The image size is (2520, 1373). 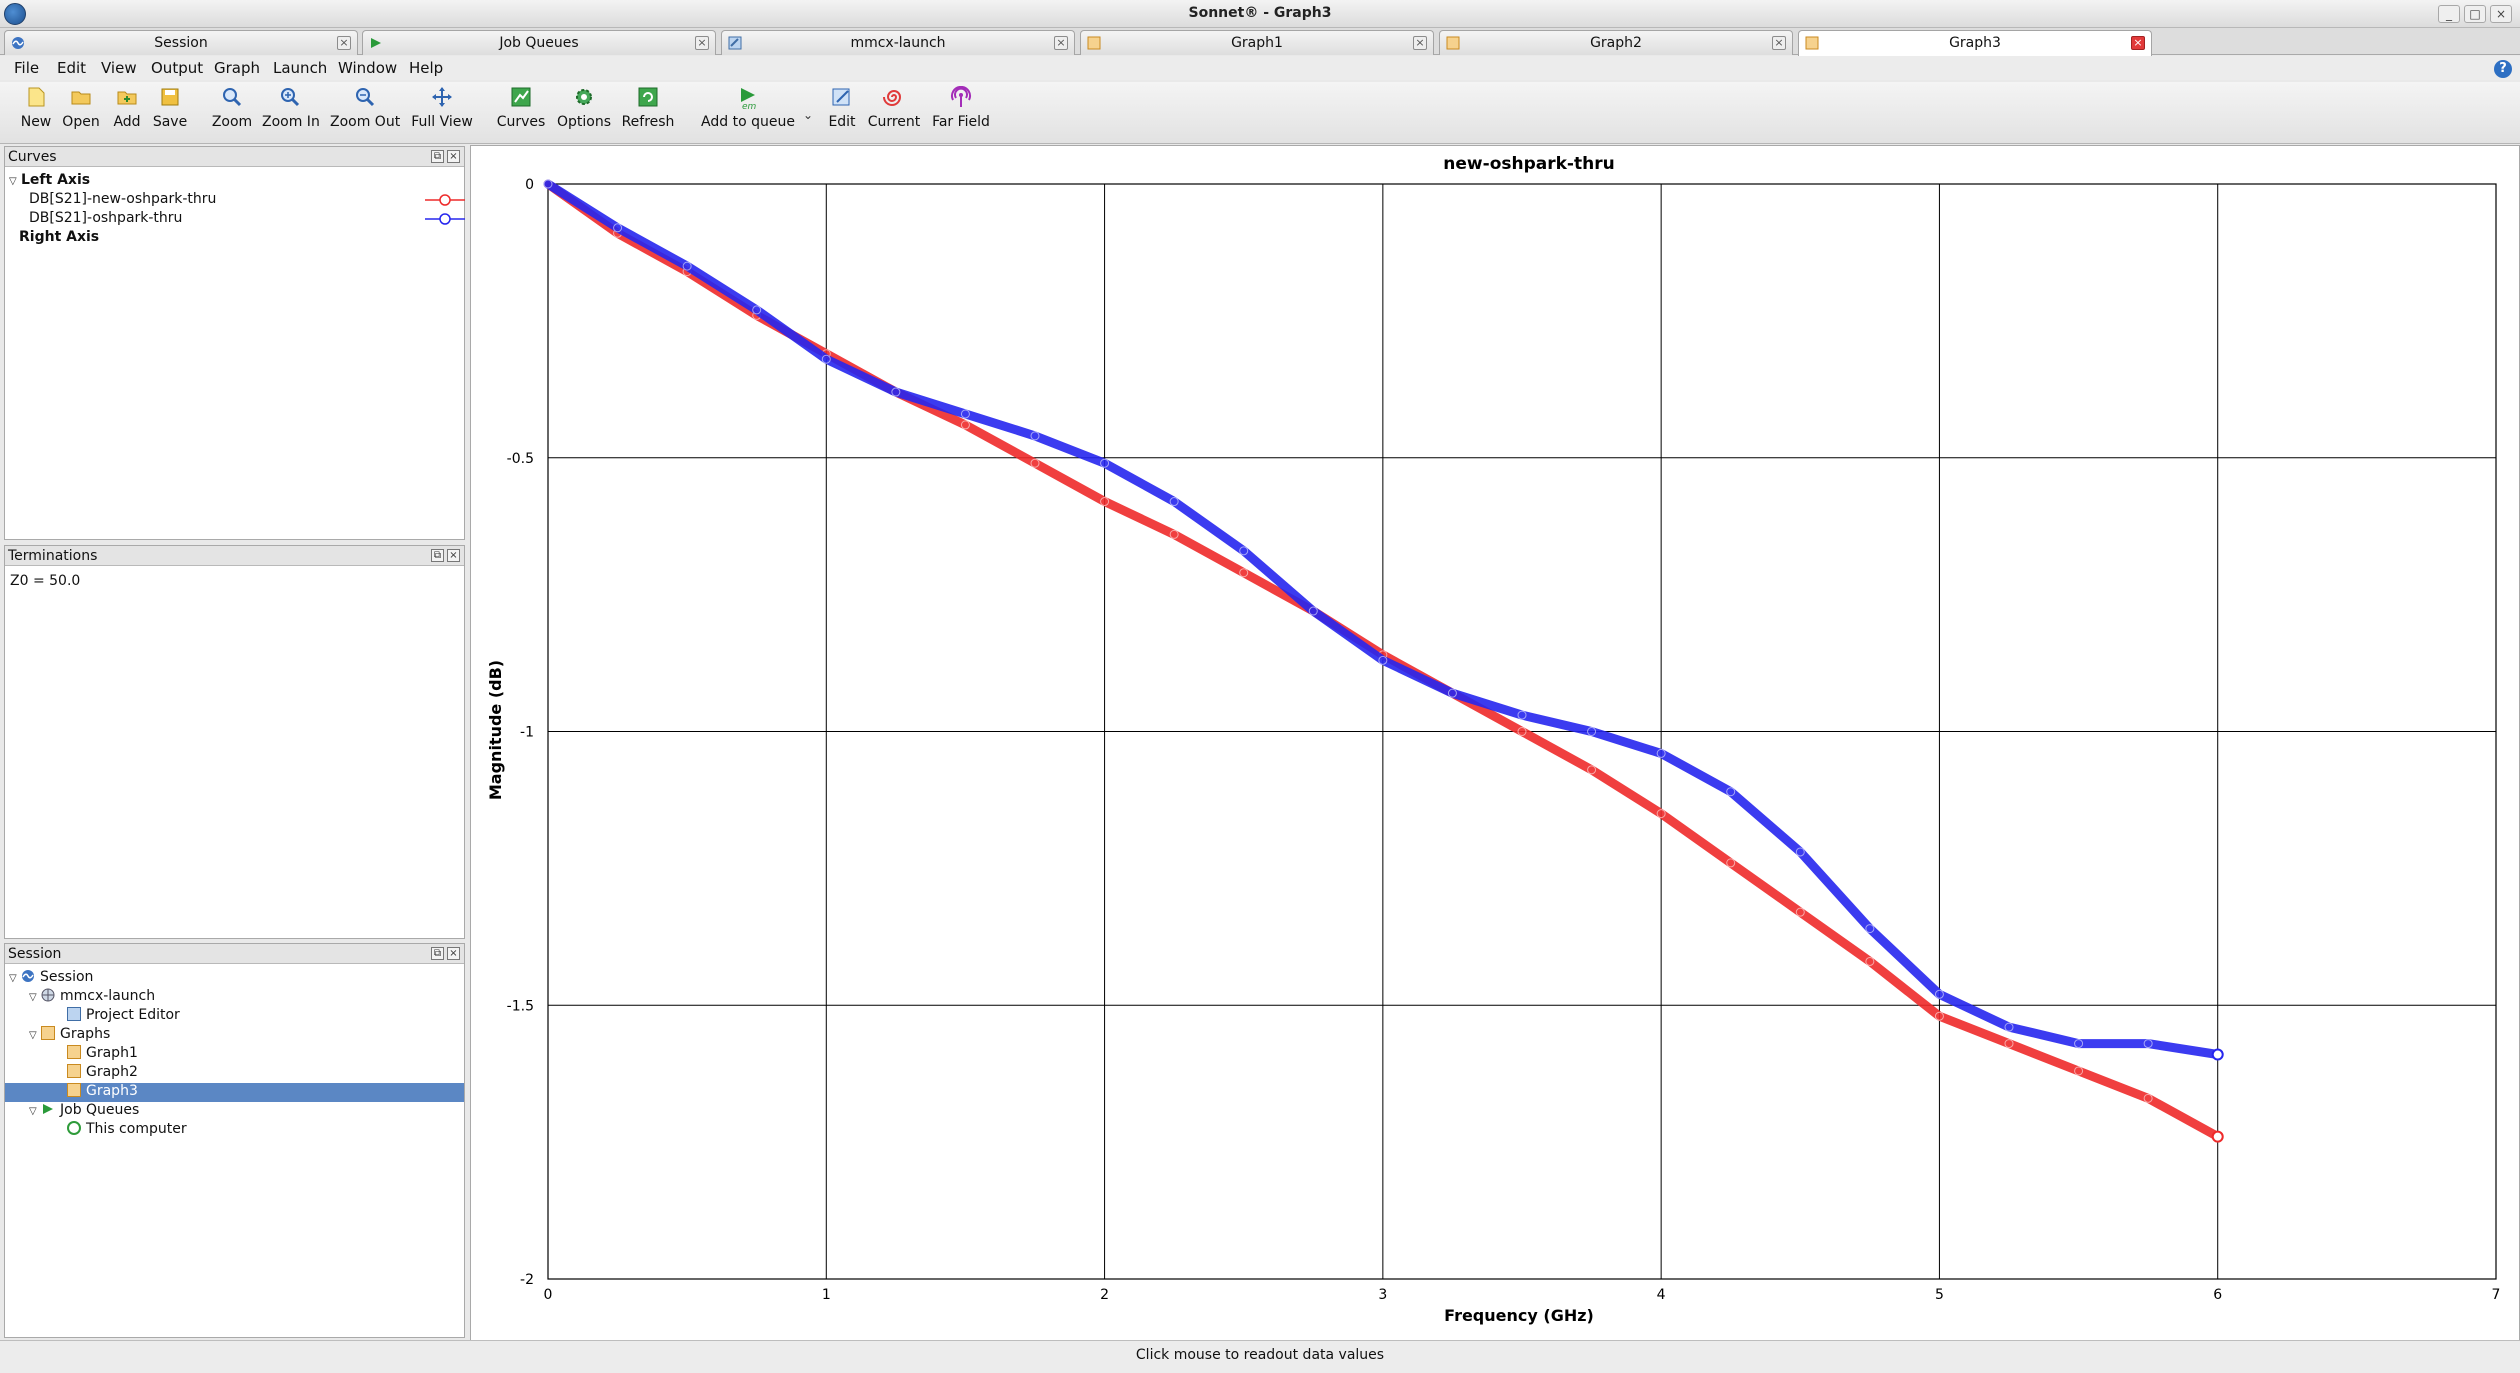 I want to click on curves-panel-header: Curves ⧉ ×, so click(x=234, y=157).